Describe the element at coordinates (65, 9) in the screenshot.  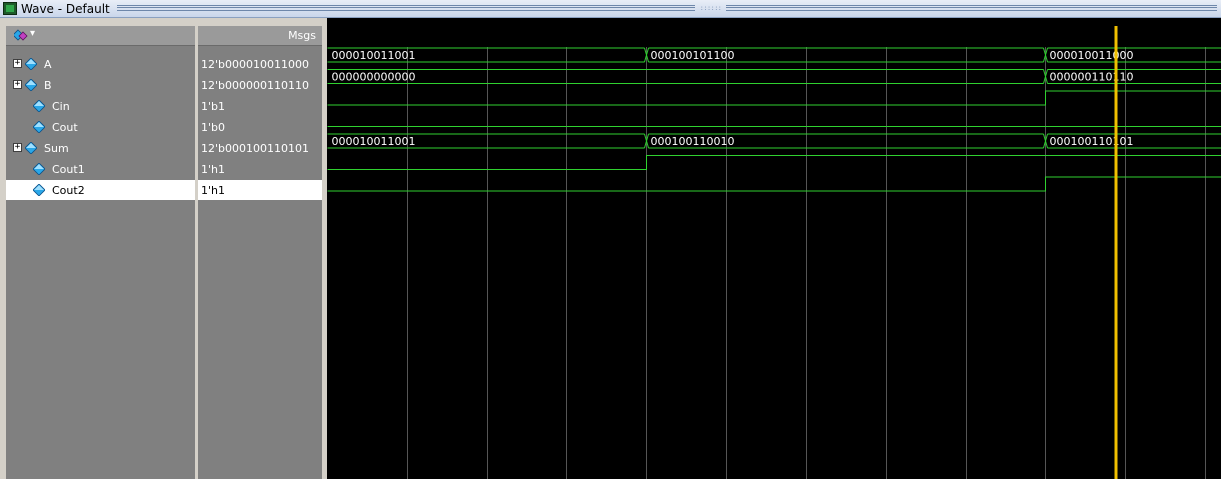
I see `window-title: Wave - Default` at that location.